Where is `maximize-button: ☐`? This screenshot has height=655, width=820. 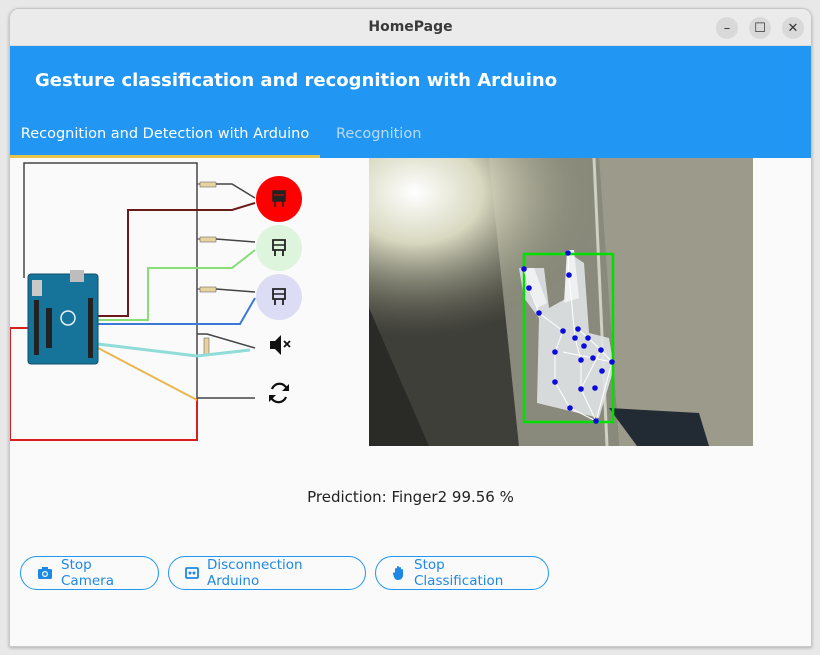 maximize-button: ☐ is located at coordinates (760, 28).